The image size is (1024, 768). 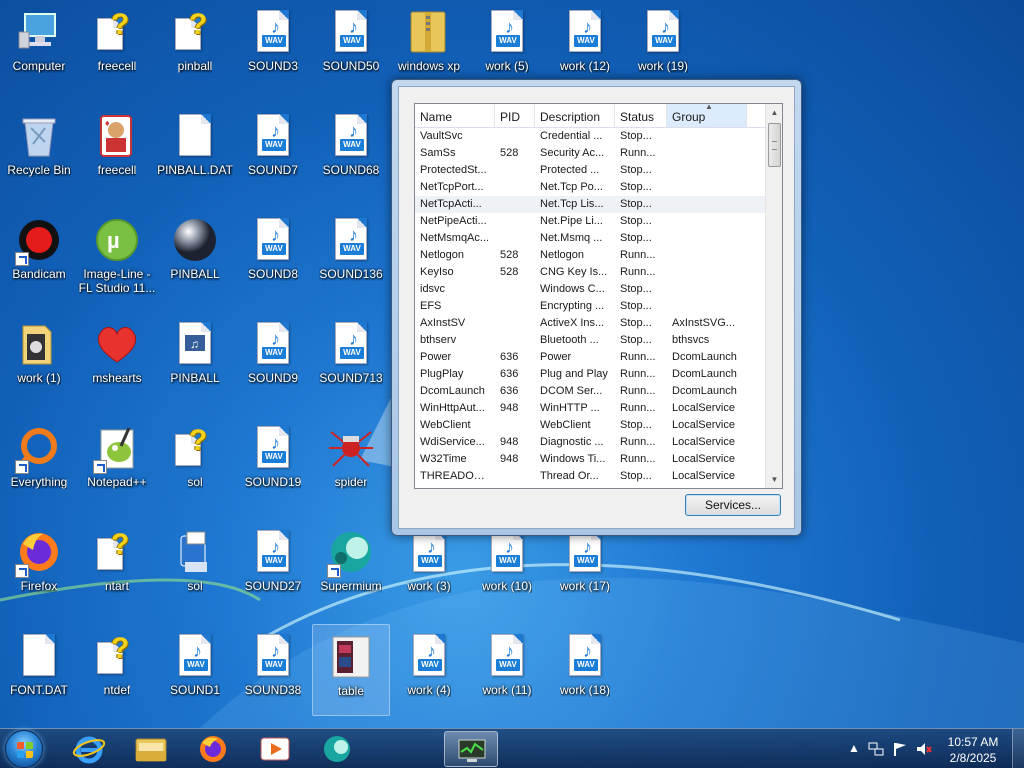 What do you see at coordinates (598, 425) in the screenshot?
I see `table-row: WebClient WebClient Stop... LocalService` at bounding box center [598, 425].